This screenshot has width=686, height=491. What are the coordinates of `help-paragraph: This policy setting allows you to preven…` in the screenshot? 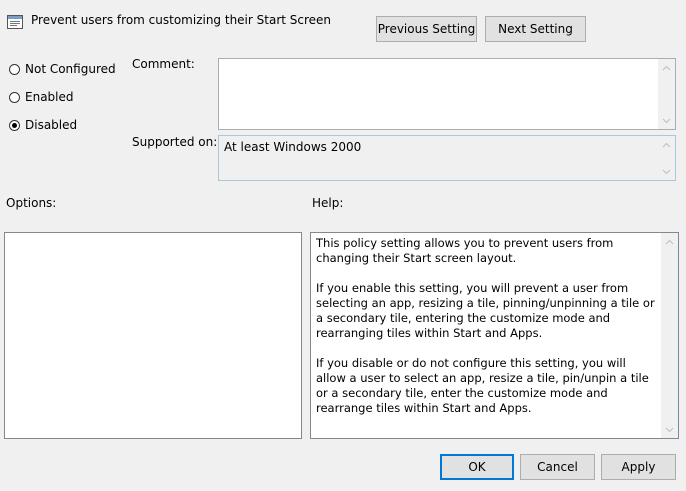 It's located at (465, 250).